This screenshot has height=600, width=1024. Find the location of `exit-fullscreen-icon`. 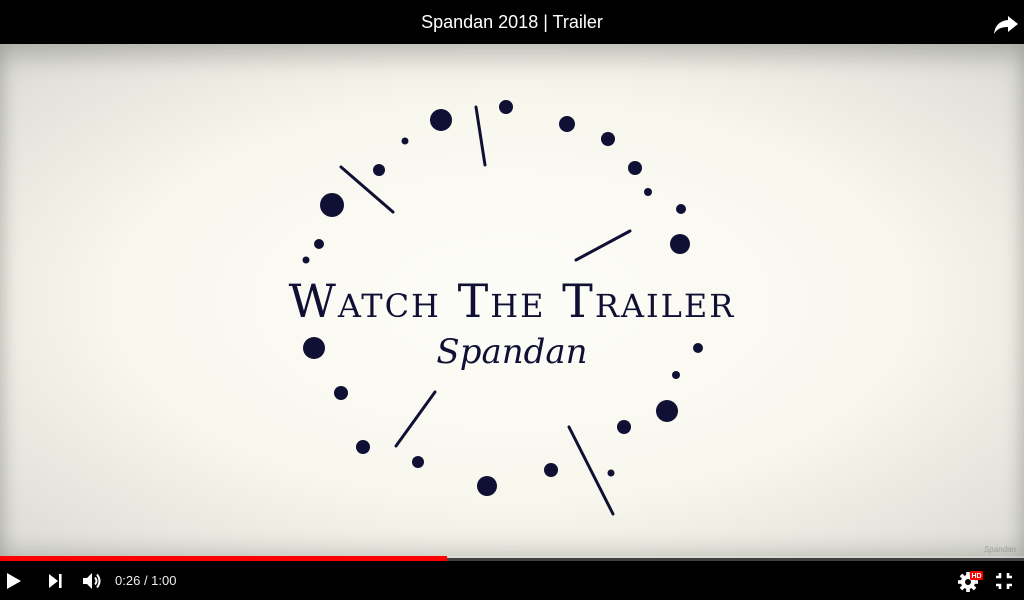

exit-fullscreen-icon is located at coordinates (1004, 580).